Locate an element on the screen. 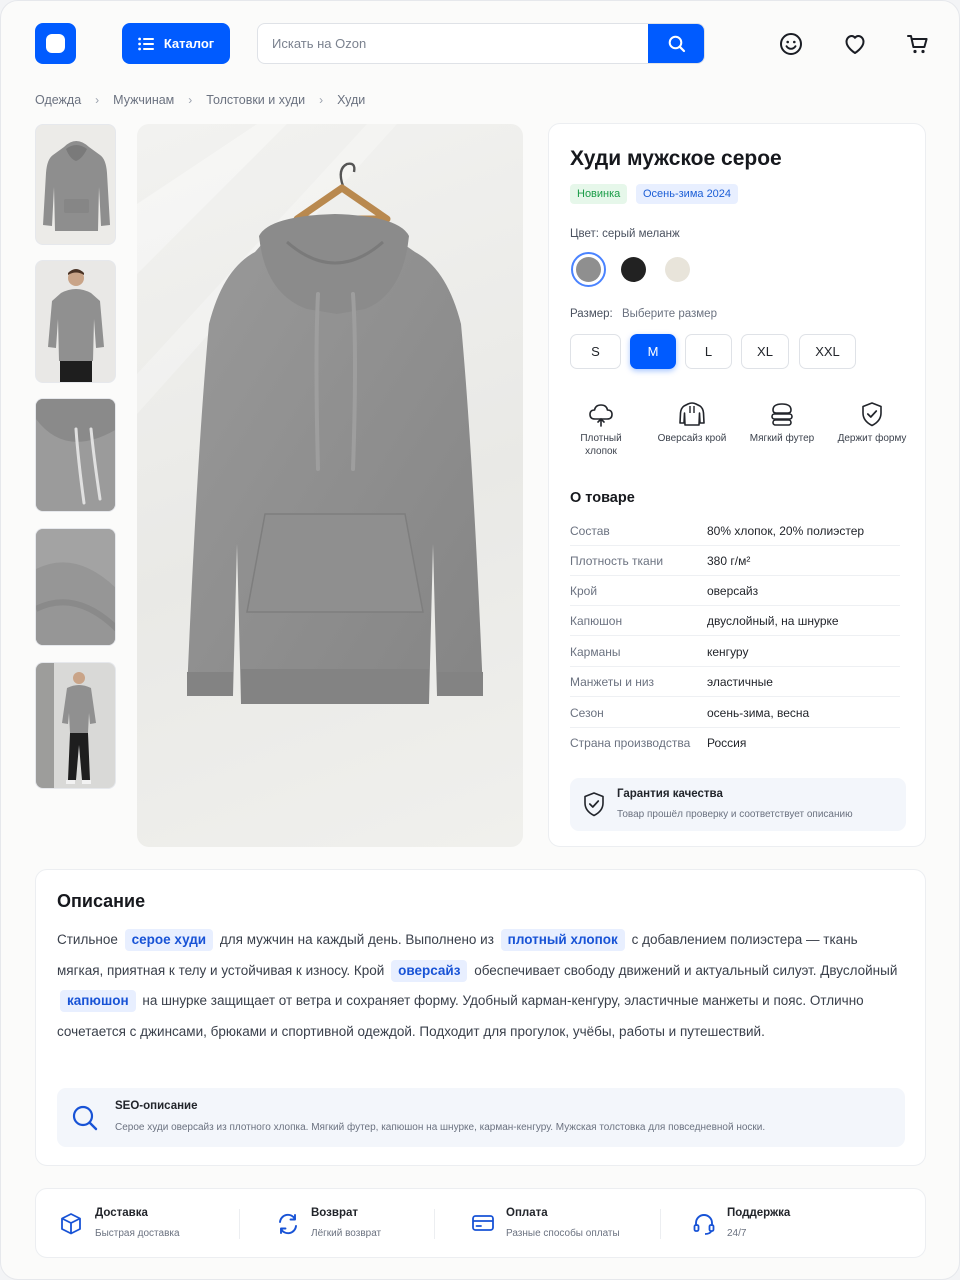 The image size is (960, 1280). spec-value: эластичные is located at coordinates (740, 681).